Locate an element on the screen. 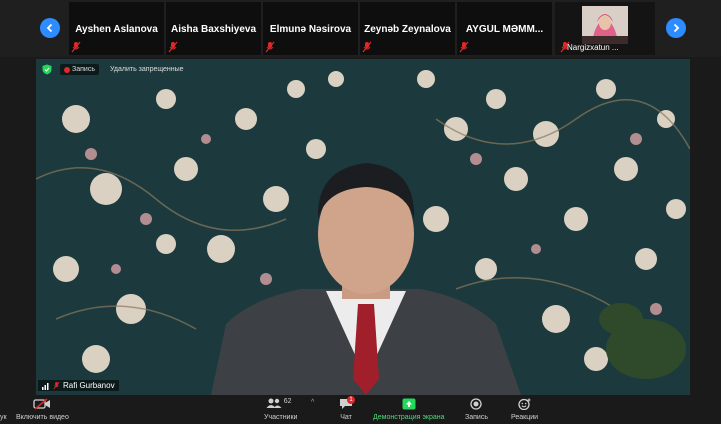 This screenshot has height=424, width=721. participant-tile: Ayshen Aslanova is located at coordinates (116, 28).